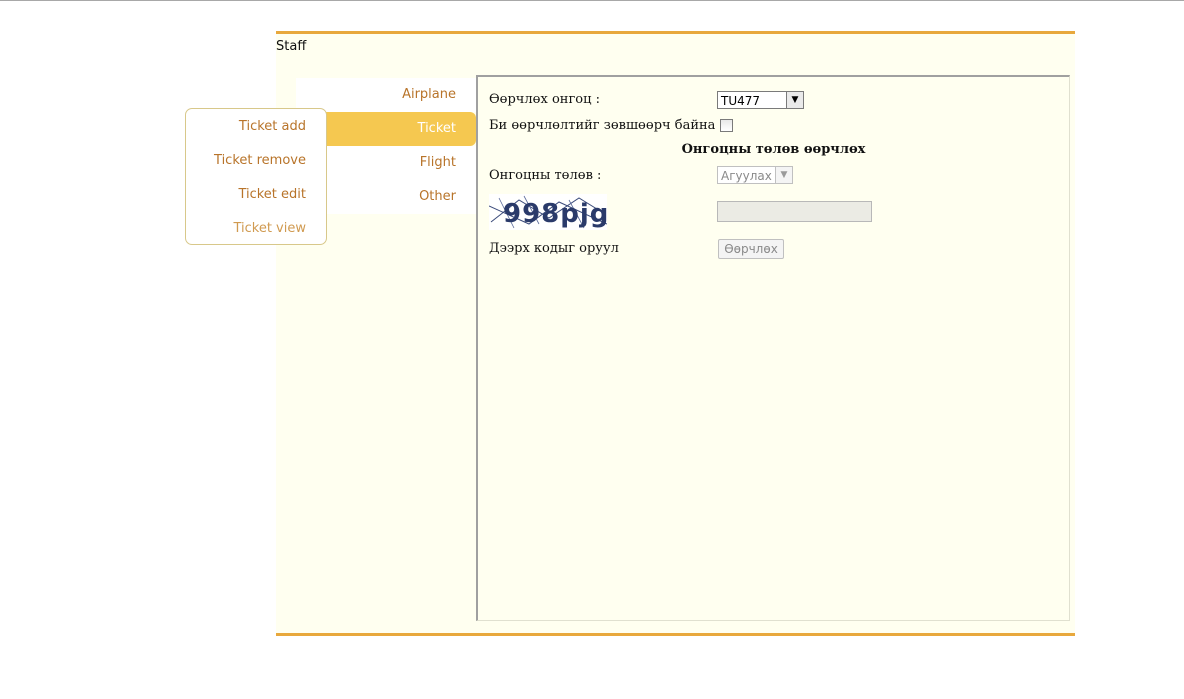  Describe the element at coordinates (773, 149) in the screenshot. I see `section-title: Онгоцны төлөв өөрчлөх` at that location.